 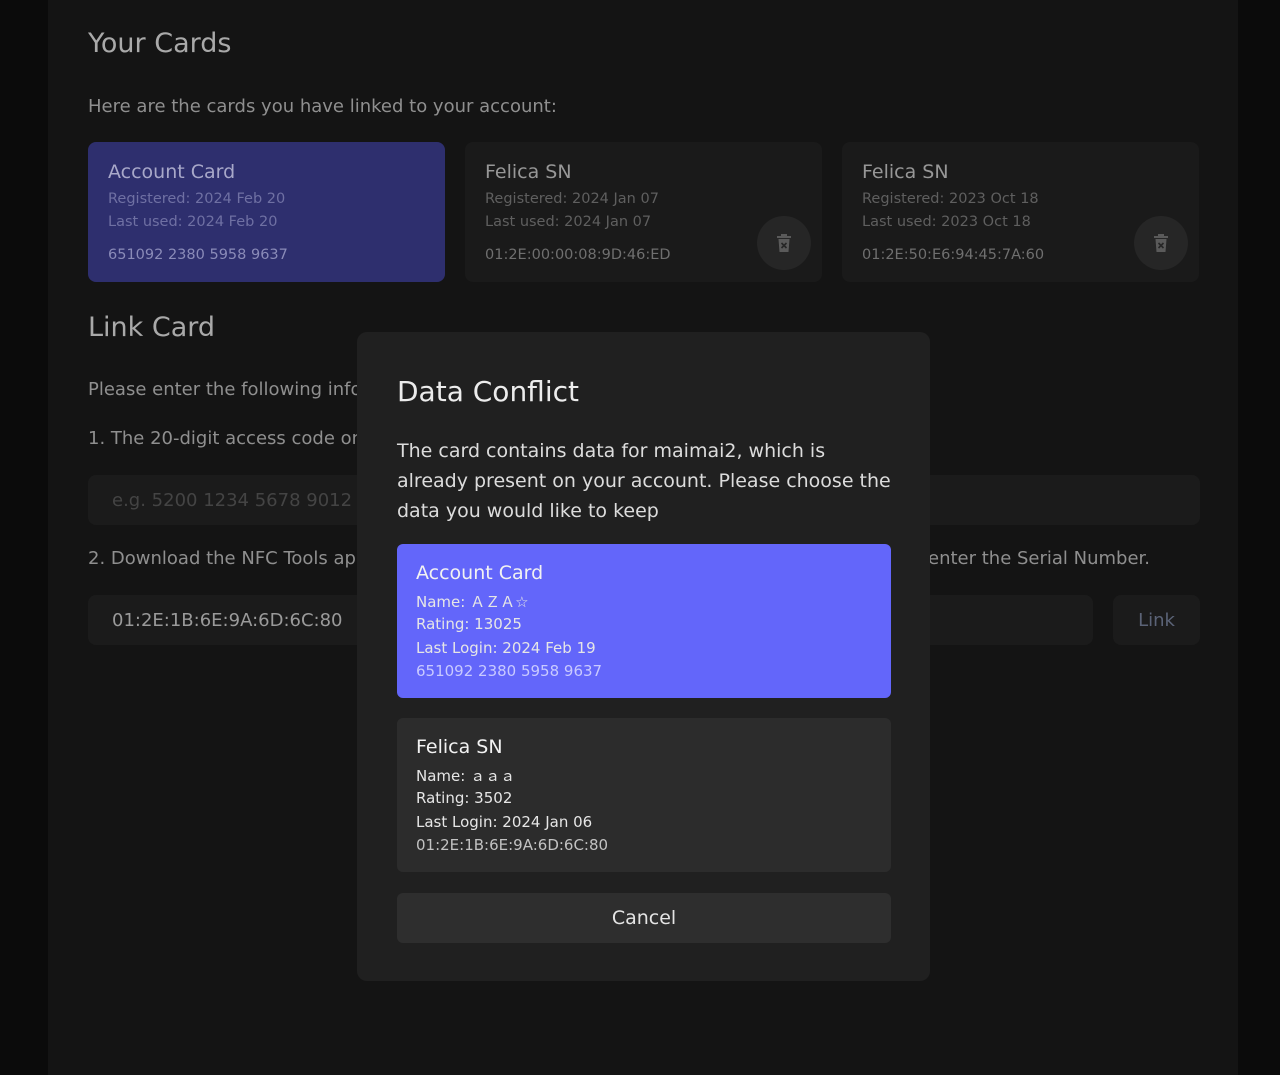 I want to click on card-registered: Registered: 2024 Jan 07, so click(x=572, y=199).